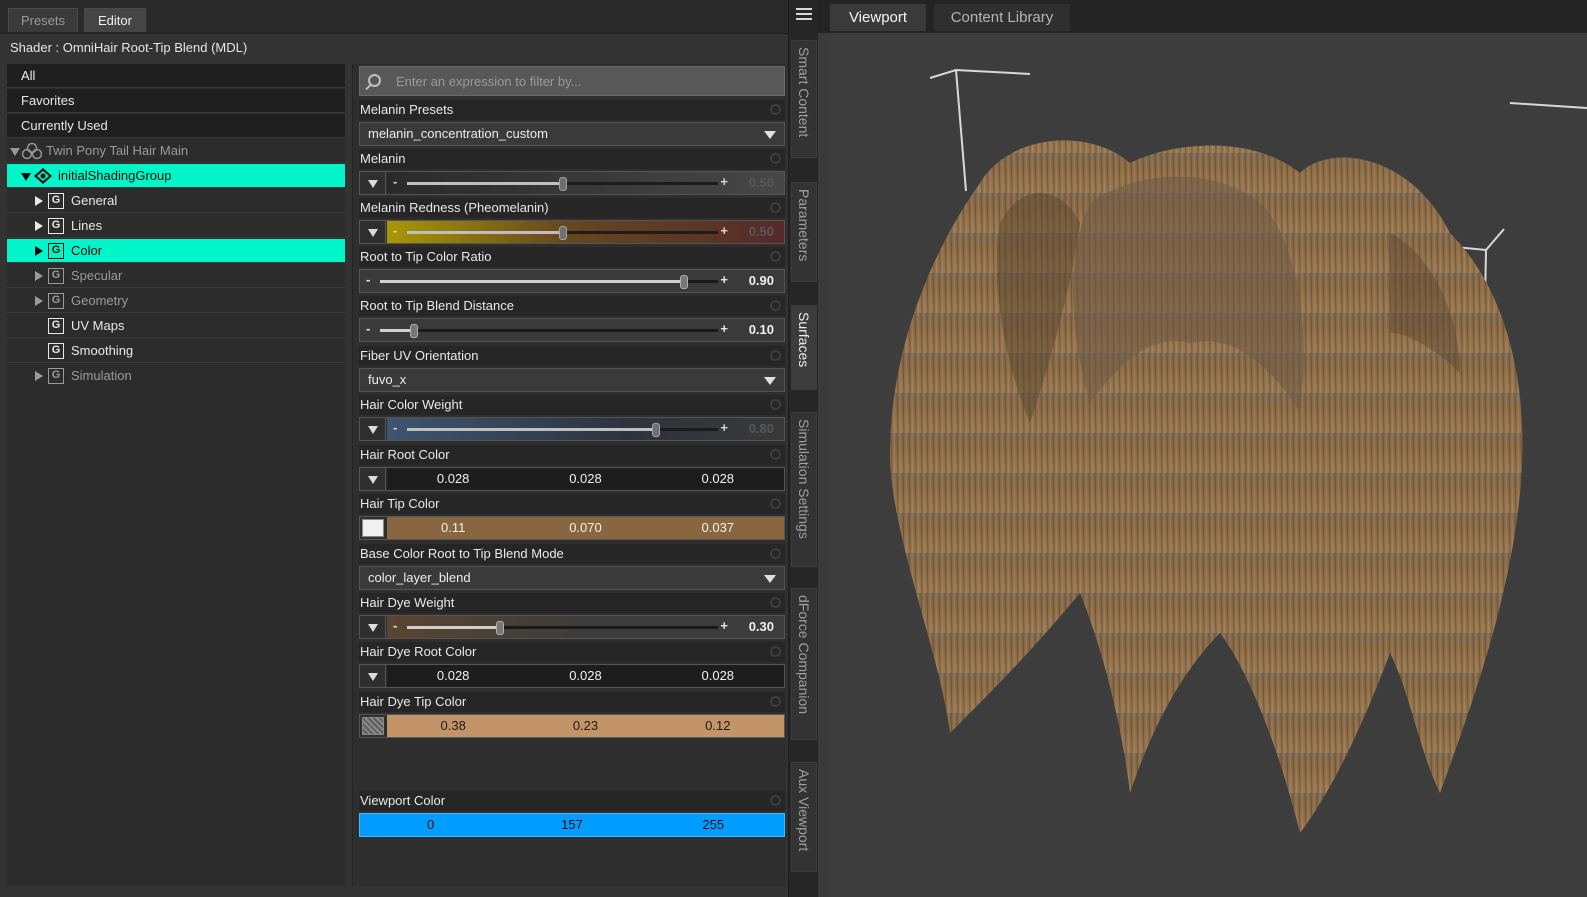 The width and height of the screenshot is (1587, 897). Describe the element at coordinates (572, 578) in the screenshot. I see `blend-mode-dropdown: color_layer_blend` at that location.